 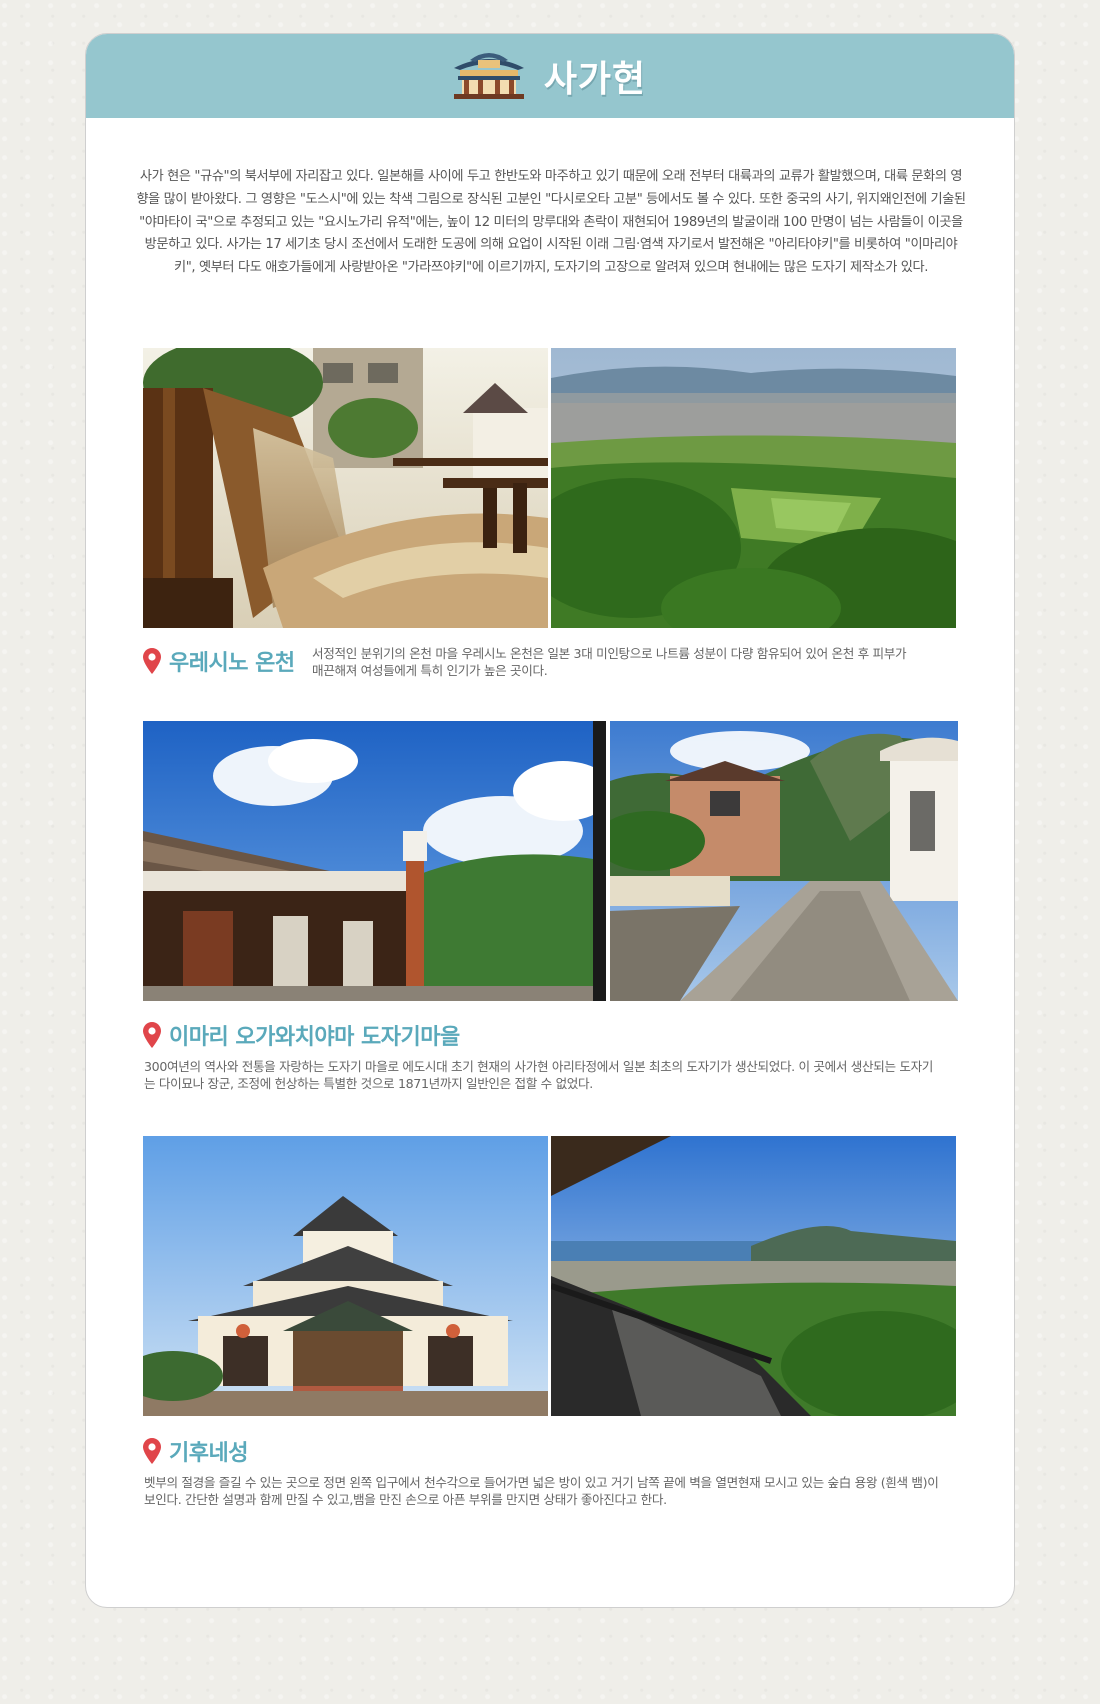 I want to click on place-title-ureshino: 우레시노 온천, so click(x=219, y=661).